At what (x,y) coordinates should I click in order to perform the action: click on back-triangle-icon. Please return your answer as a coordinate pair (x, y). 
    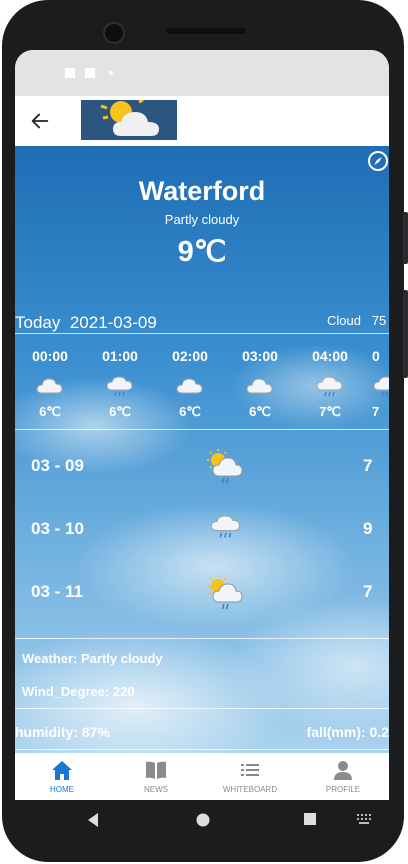
    Looking at the image, I should click on (93, 820).